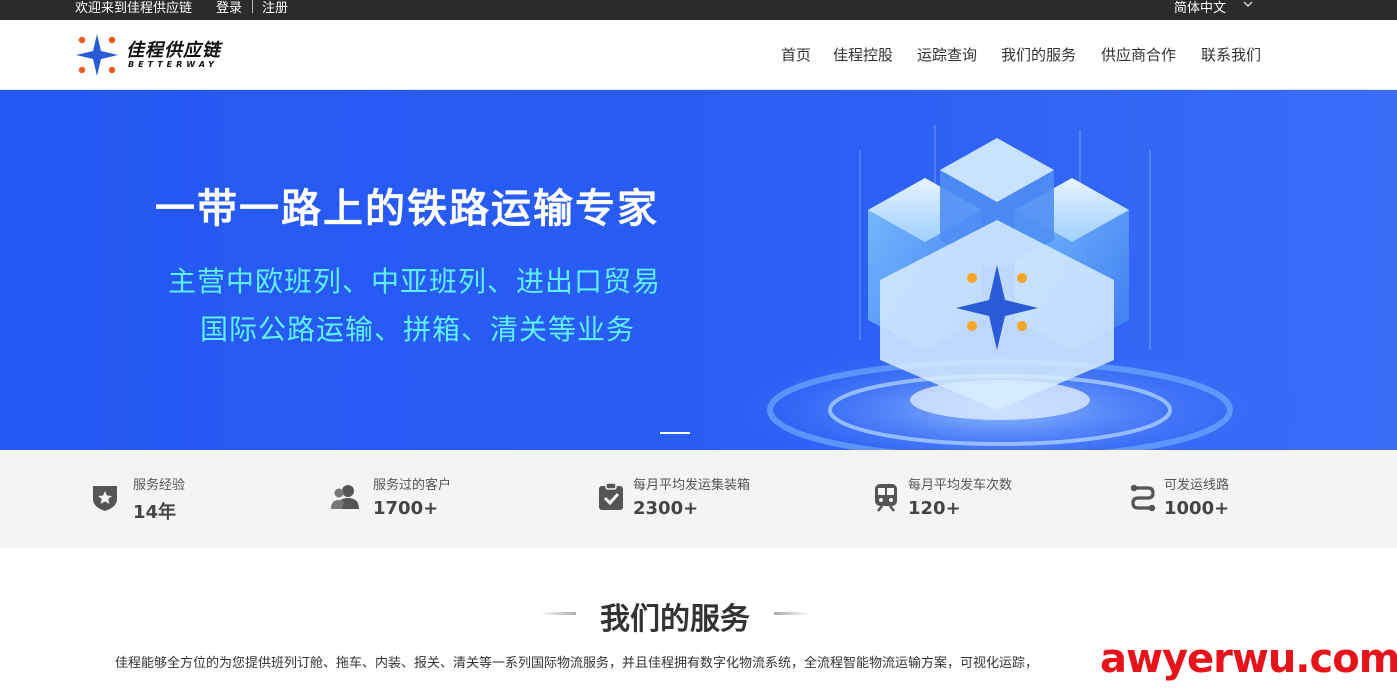  I want to click on stat-label: 服务经验, so click(159, 485).